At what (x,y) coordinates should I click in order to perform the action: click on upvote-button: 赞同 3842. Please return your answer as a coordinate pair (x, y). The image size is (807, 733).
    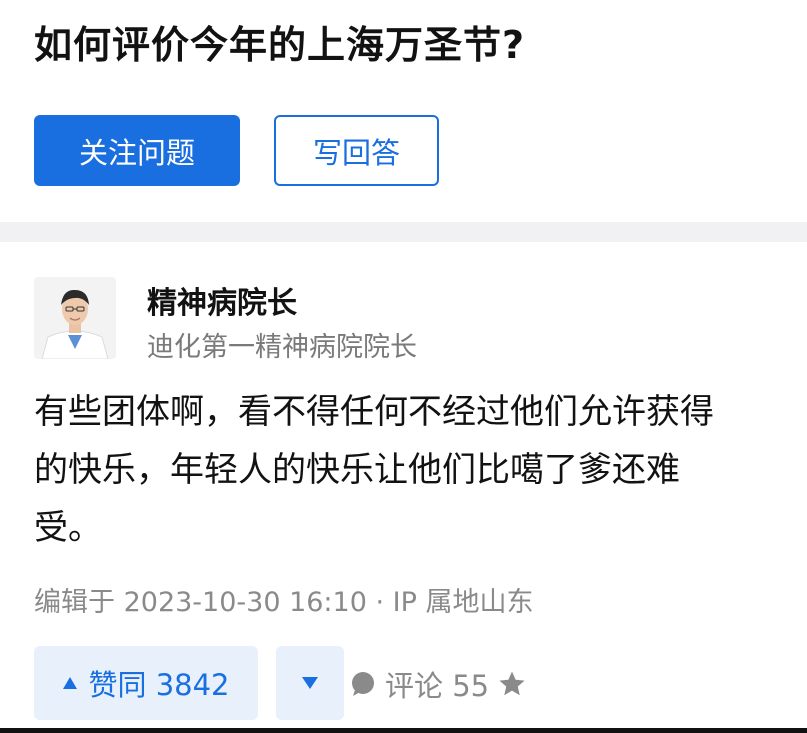
    Looking at the image, I should click on (146, 683).